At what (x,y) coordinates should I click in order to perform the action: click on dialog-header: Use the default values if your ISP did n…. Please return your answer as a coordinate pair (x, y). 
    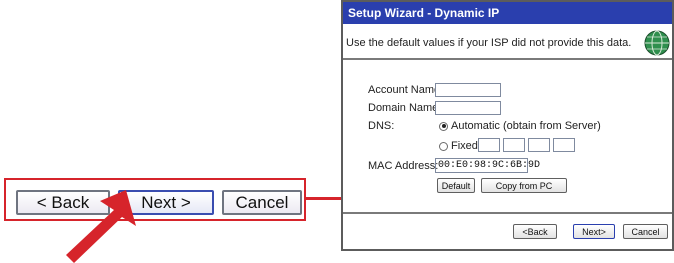
    Looking at the image, I should click on (507, 42).